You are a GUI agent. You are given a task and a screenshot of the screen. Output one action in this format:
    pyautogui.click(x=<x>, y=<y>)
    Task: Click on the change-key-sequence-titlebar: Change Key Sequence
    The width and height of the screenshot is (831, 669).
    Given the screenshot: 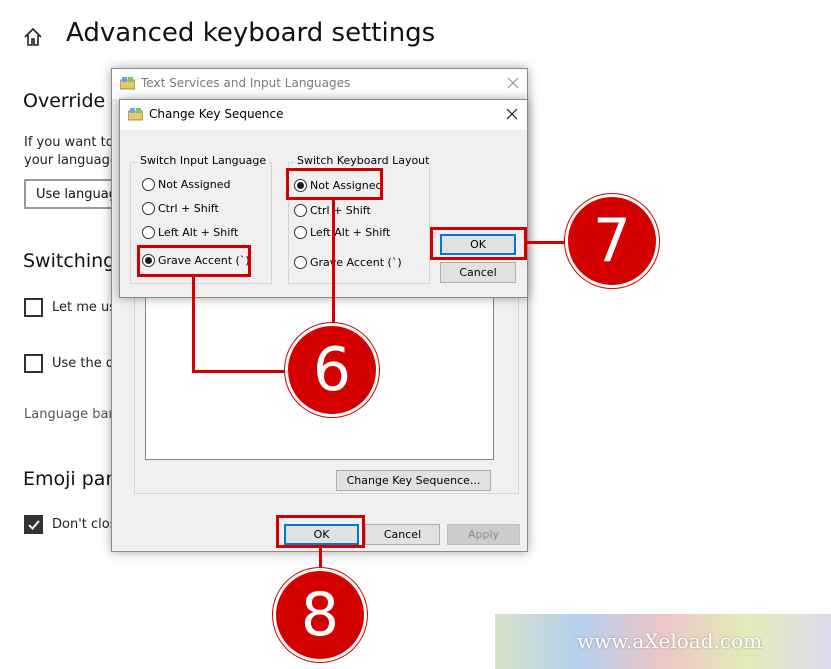 What is the action you would take?
    pyautogui.click(x=323, y=115)
    